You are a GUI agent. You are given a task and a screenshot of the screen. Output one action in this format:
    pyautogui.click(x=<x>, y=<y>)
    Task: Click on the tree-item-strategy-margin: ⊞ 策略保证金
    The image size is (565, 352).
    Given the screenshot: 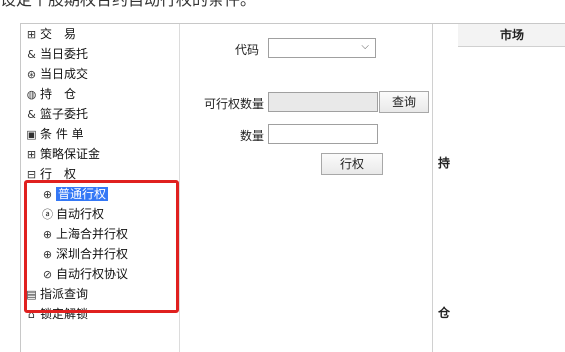 What is the action you would take?
    pyautogui.click(x=62, y=154)
    